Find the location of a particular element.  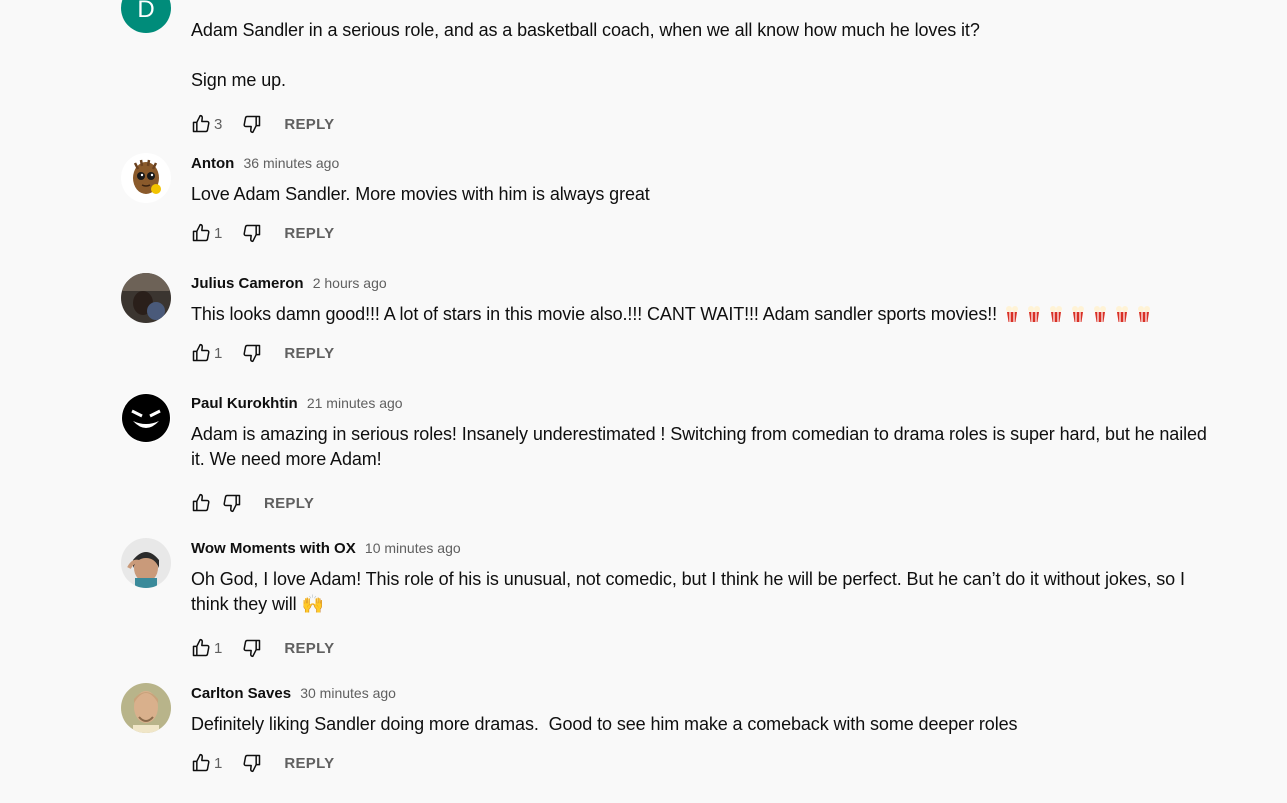

grin-face-avatar-icon is located at coordinates (146, 418).